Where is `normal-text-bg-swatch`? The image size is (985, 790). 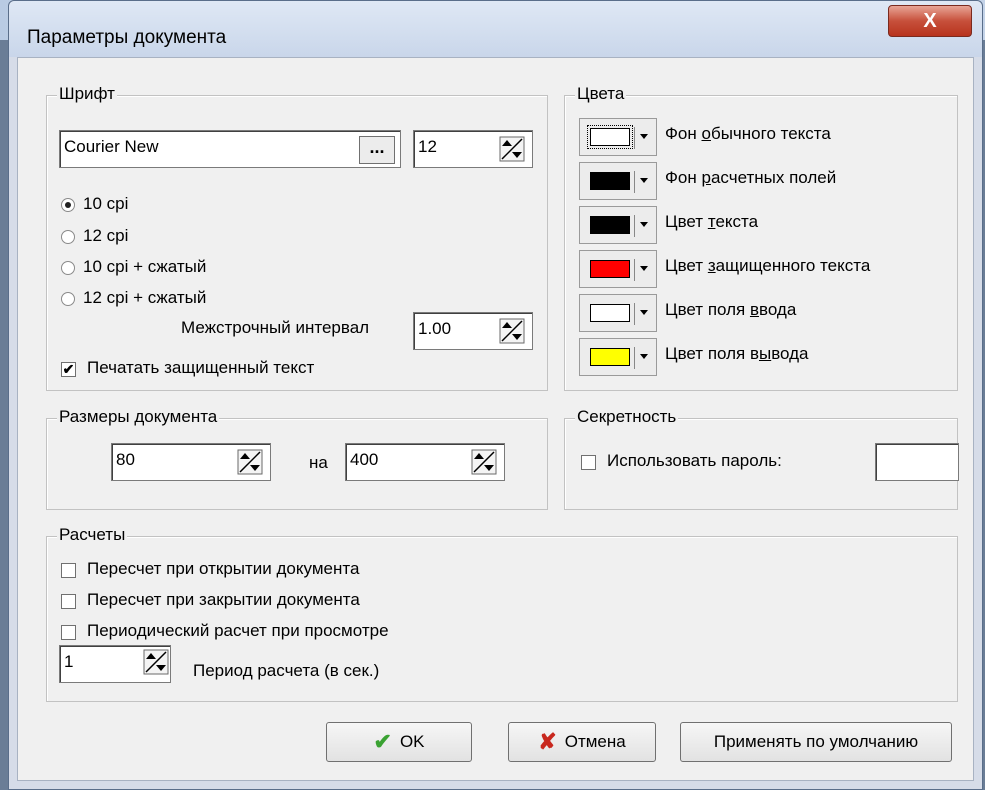 normal-text-bg-swatch is located at coordinates (610, 137).